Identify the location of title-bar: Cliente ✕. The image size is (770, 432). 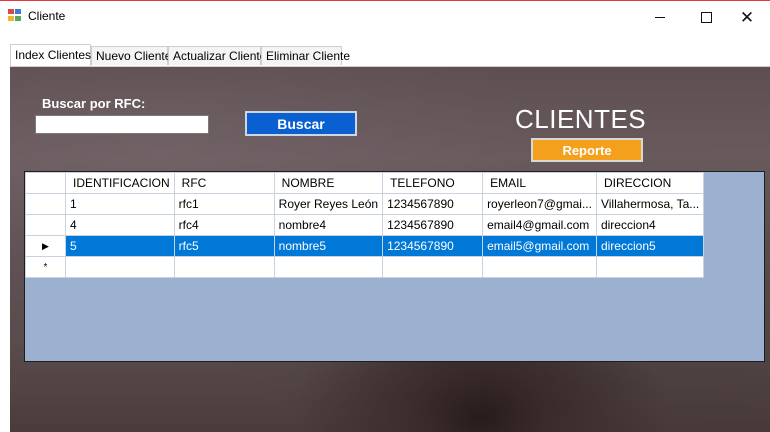
(385, 16).